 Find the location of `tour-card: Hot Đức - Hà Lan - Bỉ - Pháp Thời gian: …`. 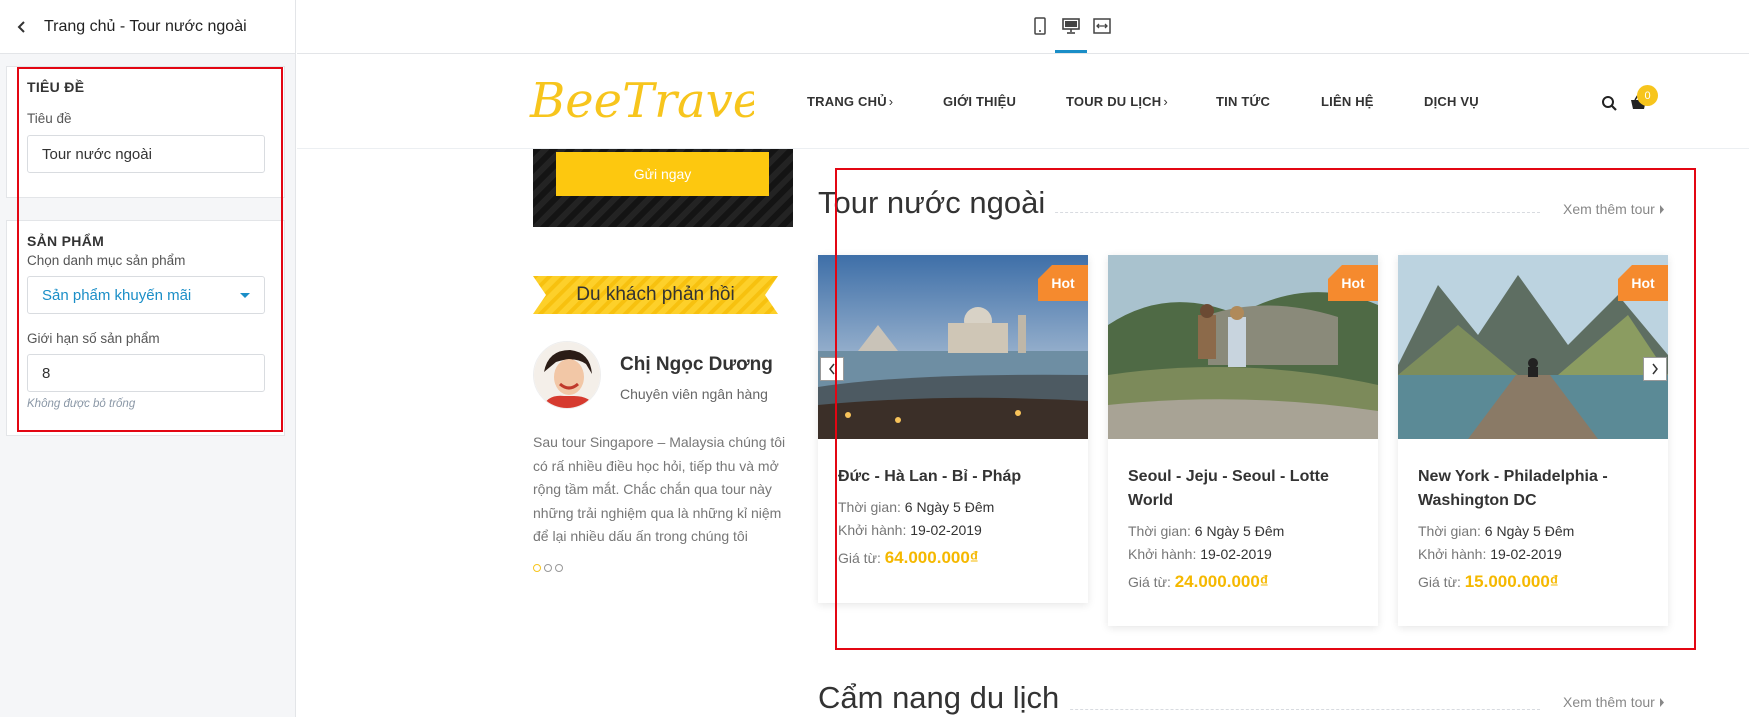

tour-card: Hot Đức - Hà Lan - Bỉ - Pháp Thời gian: … is located at coordinates (953, 429).